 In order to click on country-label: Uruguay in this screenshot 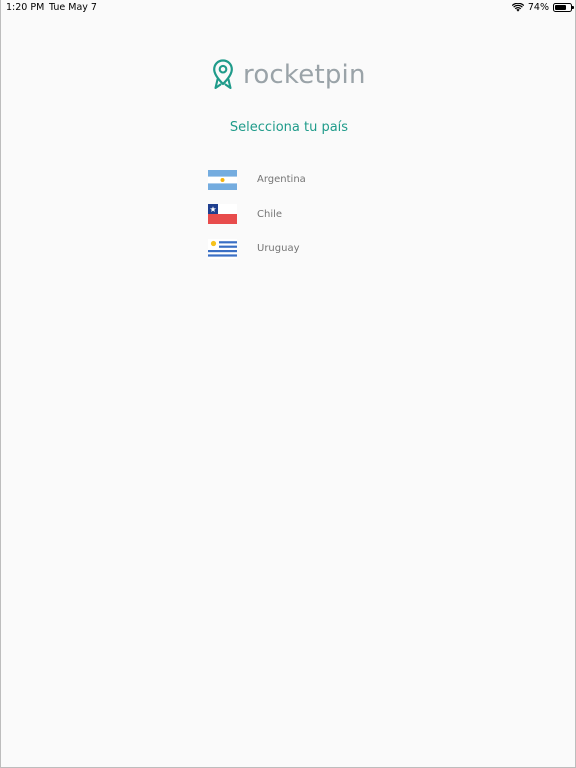, I will do `click(278, 248)`.